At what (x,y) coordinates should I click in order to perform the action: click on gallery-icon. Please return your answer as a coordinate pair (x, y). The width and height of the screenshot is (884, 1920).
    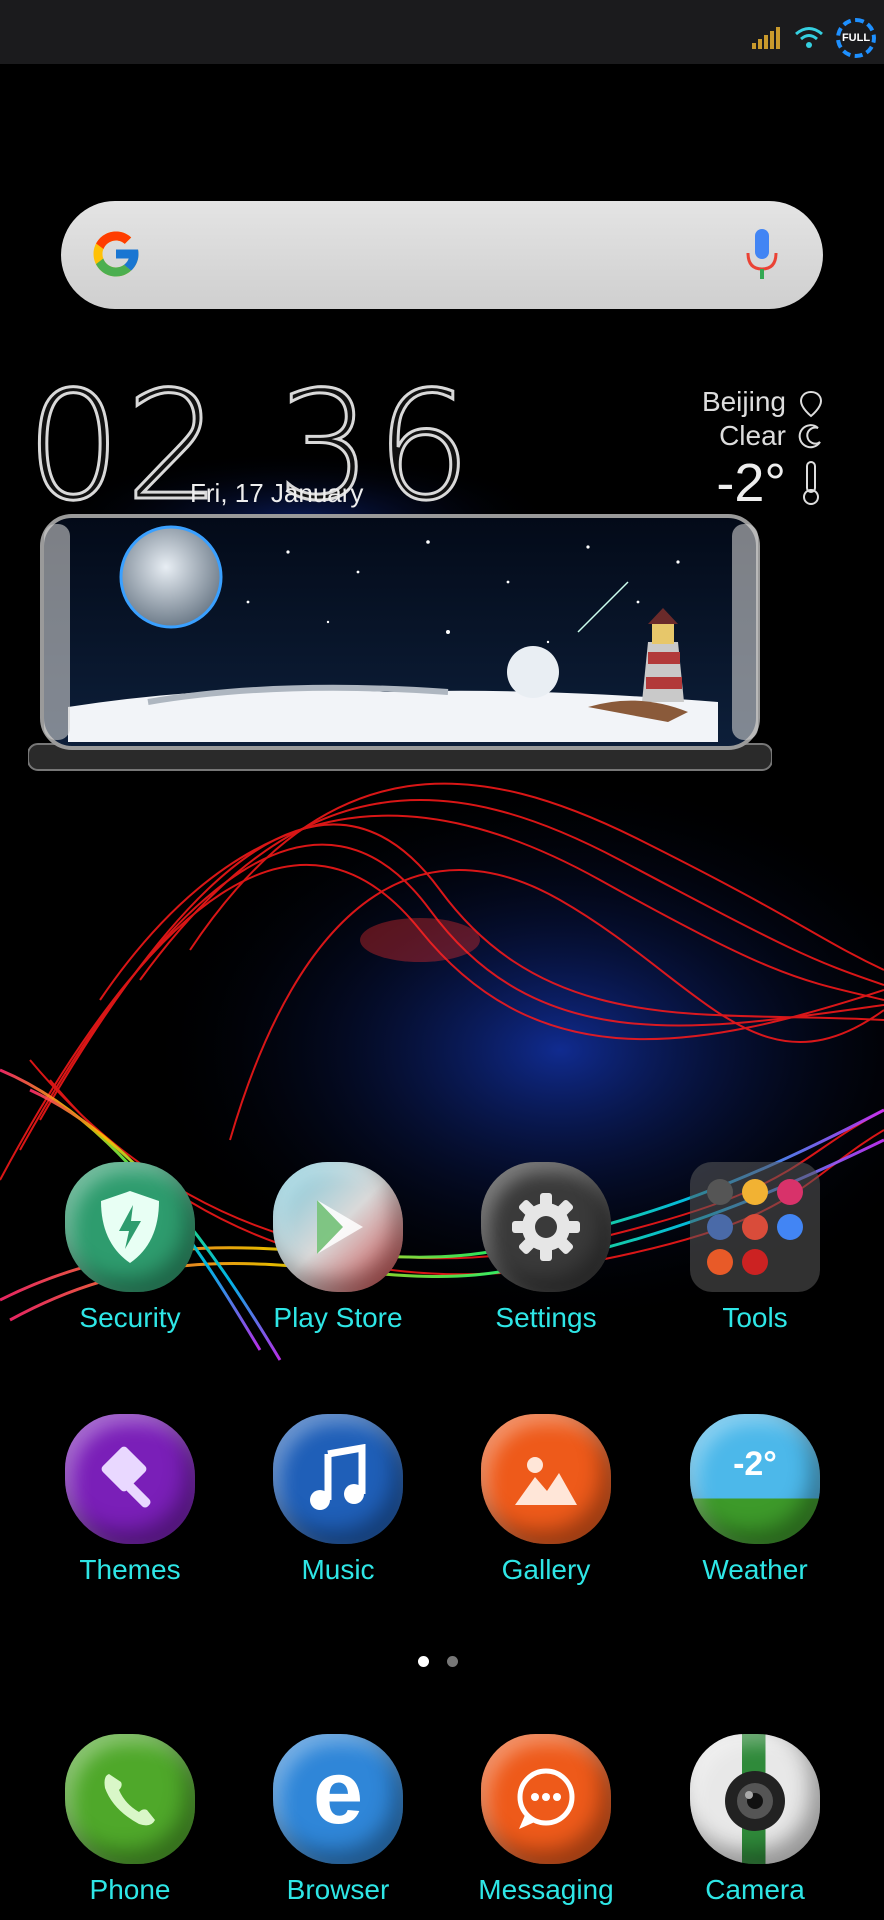
    Looking at the image, I should click on (546, 1479).